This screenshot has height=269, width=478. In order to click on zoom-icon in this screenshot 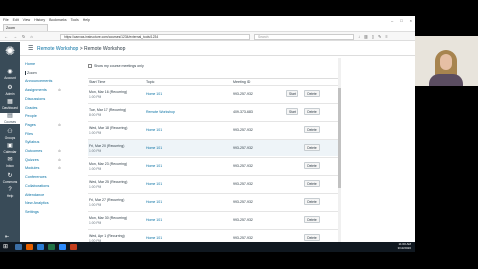, I will do `click(62, 247)`.